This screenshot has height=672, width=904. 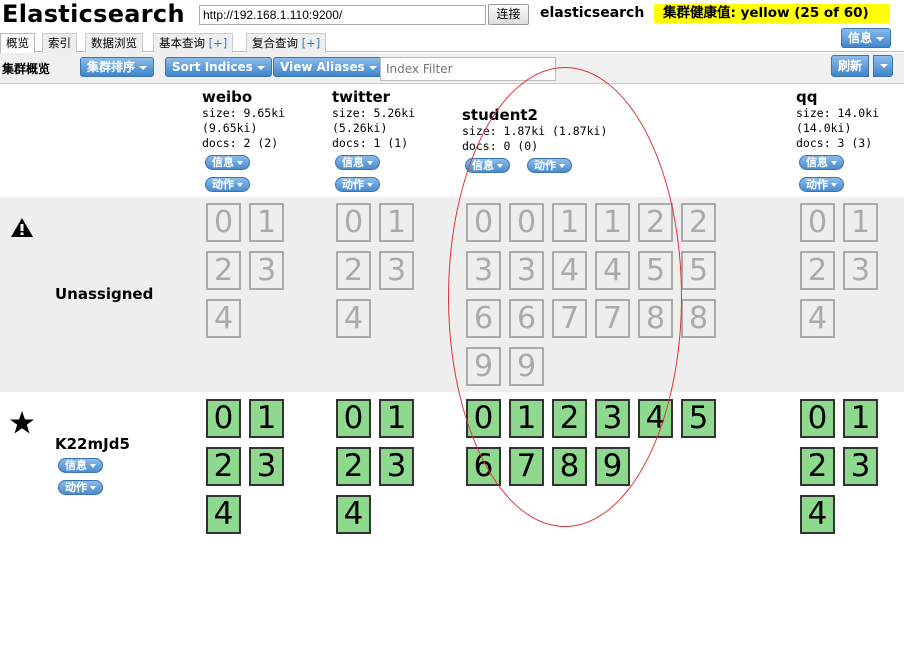 I want to click on assigned-shard-student2-9: 9, so click(x=612, y=466).